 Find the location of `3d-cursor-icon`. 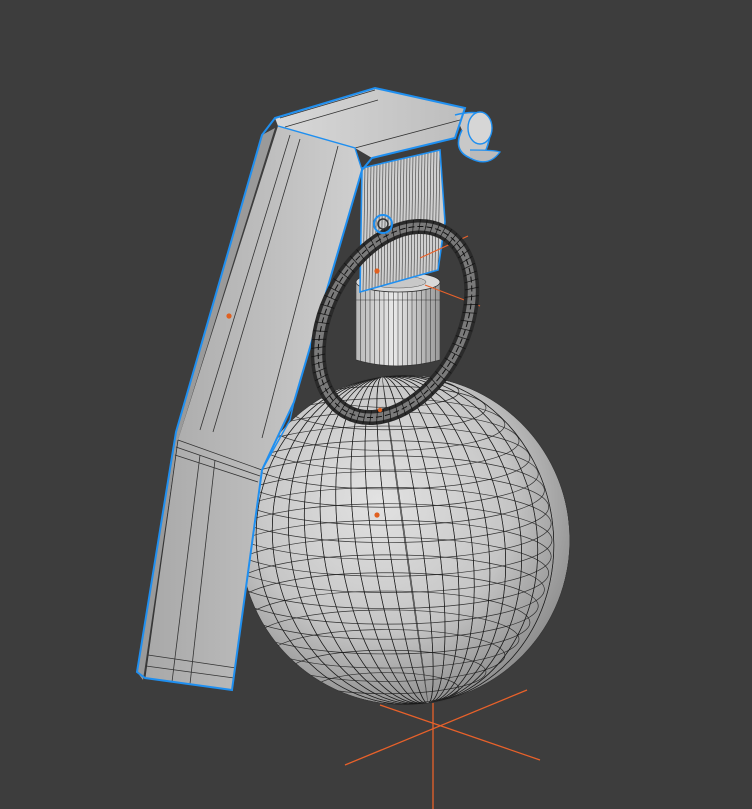

3d-cursor-icon is located at coordinates (442, 749).